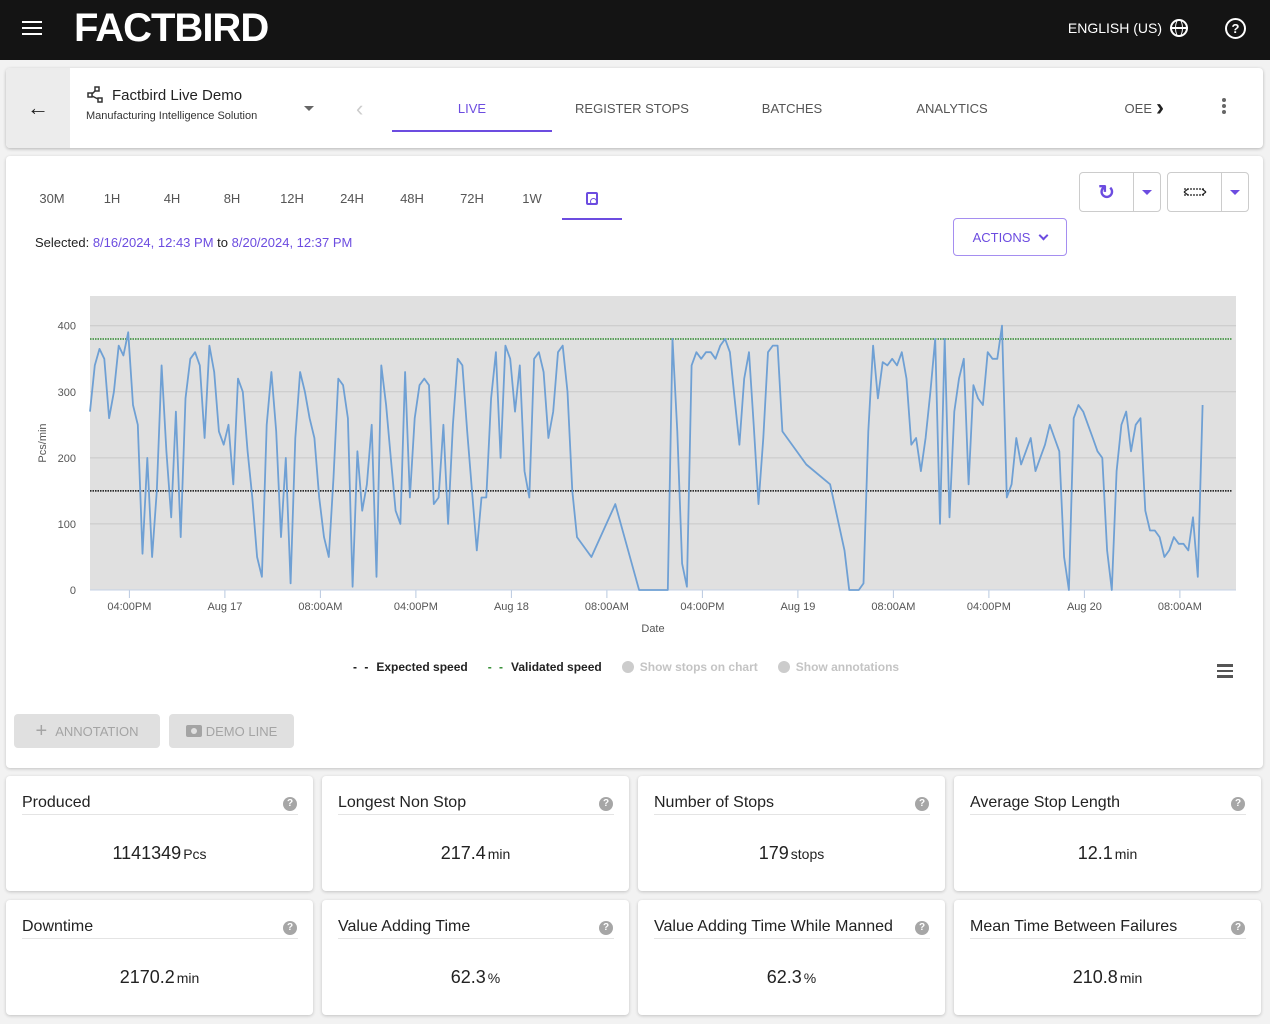 The width and height of the screenshot is (1270, 1024). I want to click on kpi-value: 179 stops, so click(791, 853).